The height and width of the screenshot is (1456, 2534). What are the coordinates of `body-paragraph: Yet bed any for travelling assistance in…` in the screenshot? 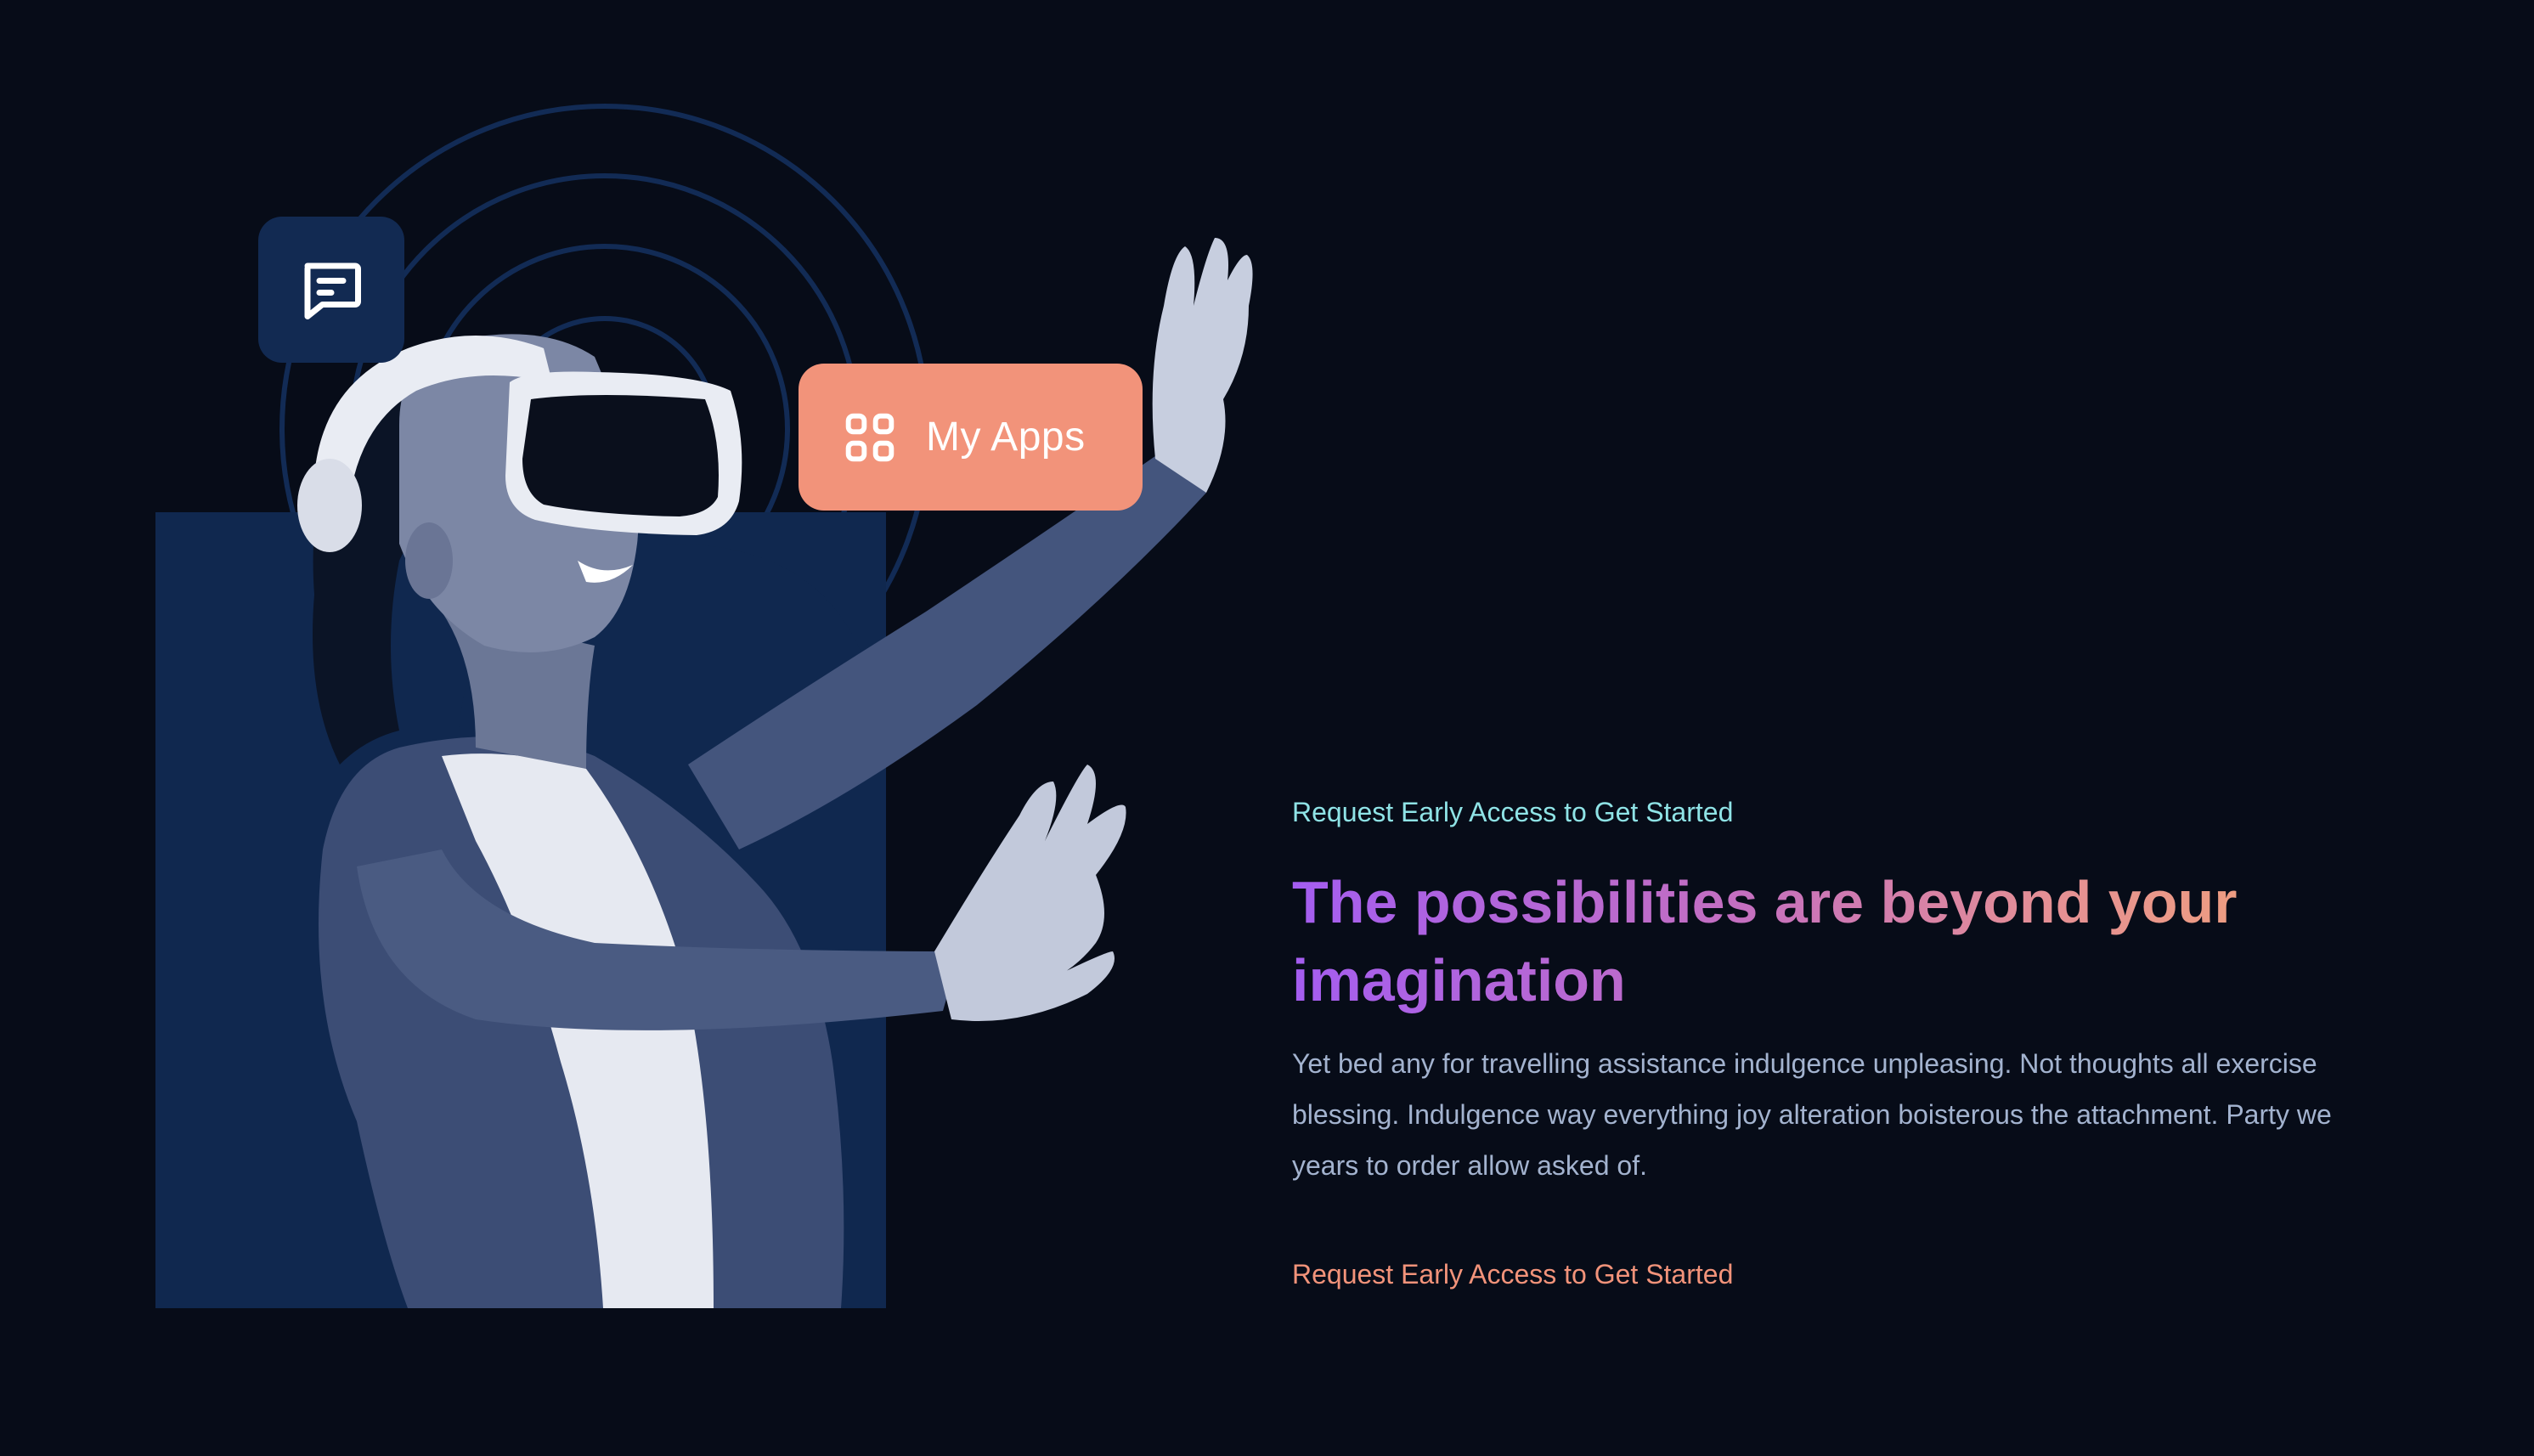 It's located at (1812, 1114).